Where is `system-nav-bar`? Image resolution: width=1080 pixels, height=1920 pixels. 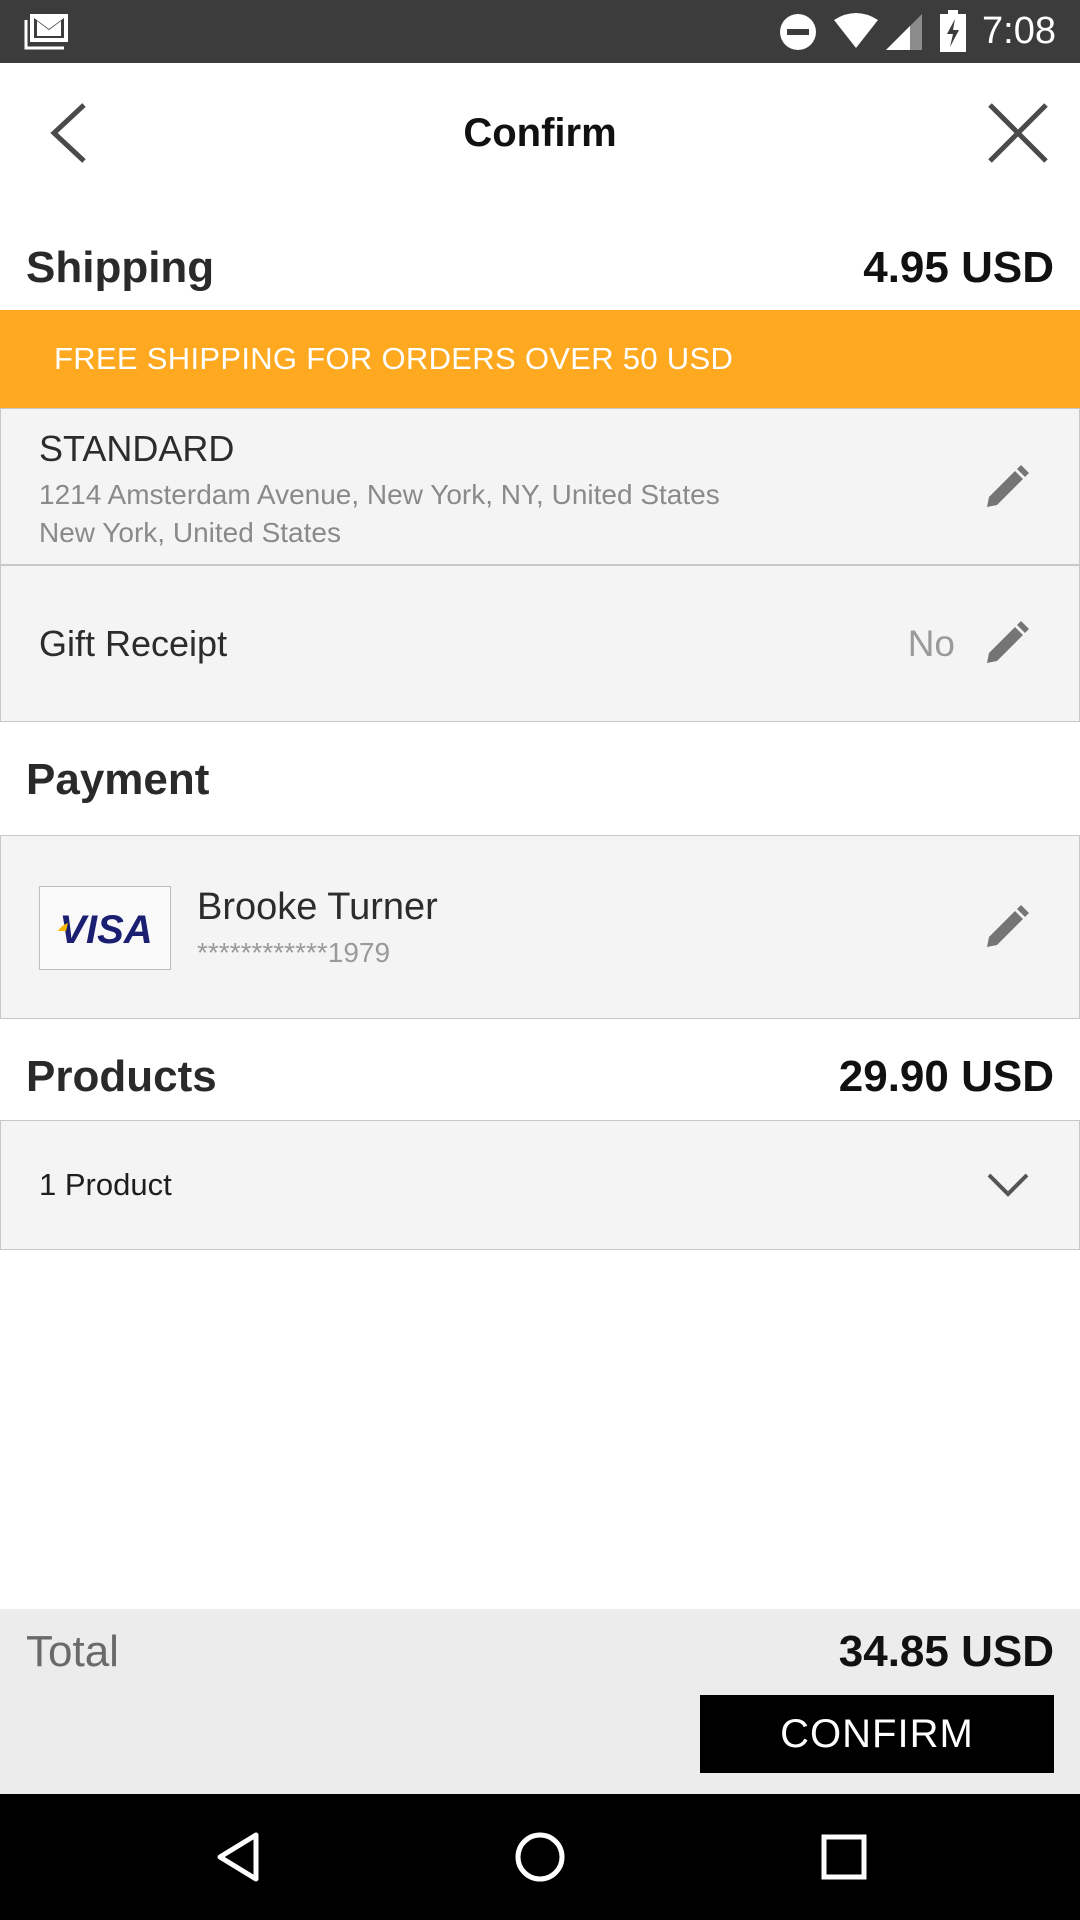
system-nav-bar is located at coordinates (540, 1857).